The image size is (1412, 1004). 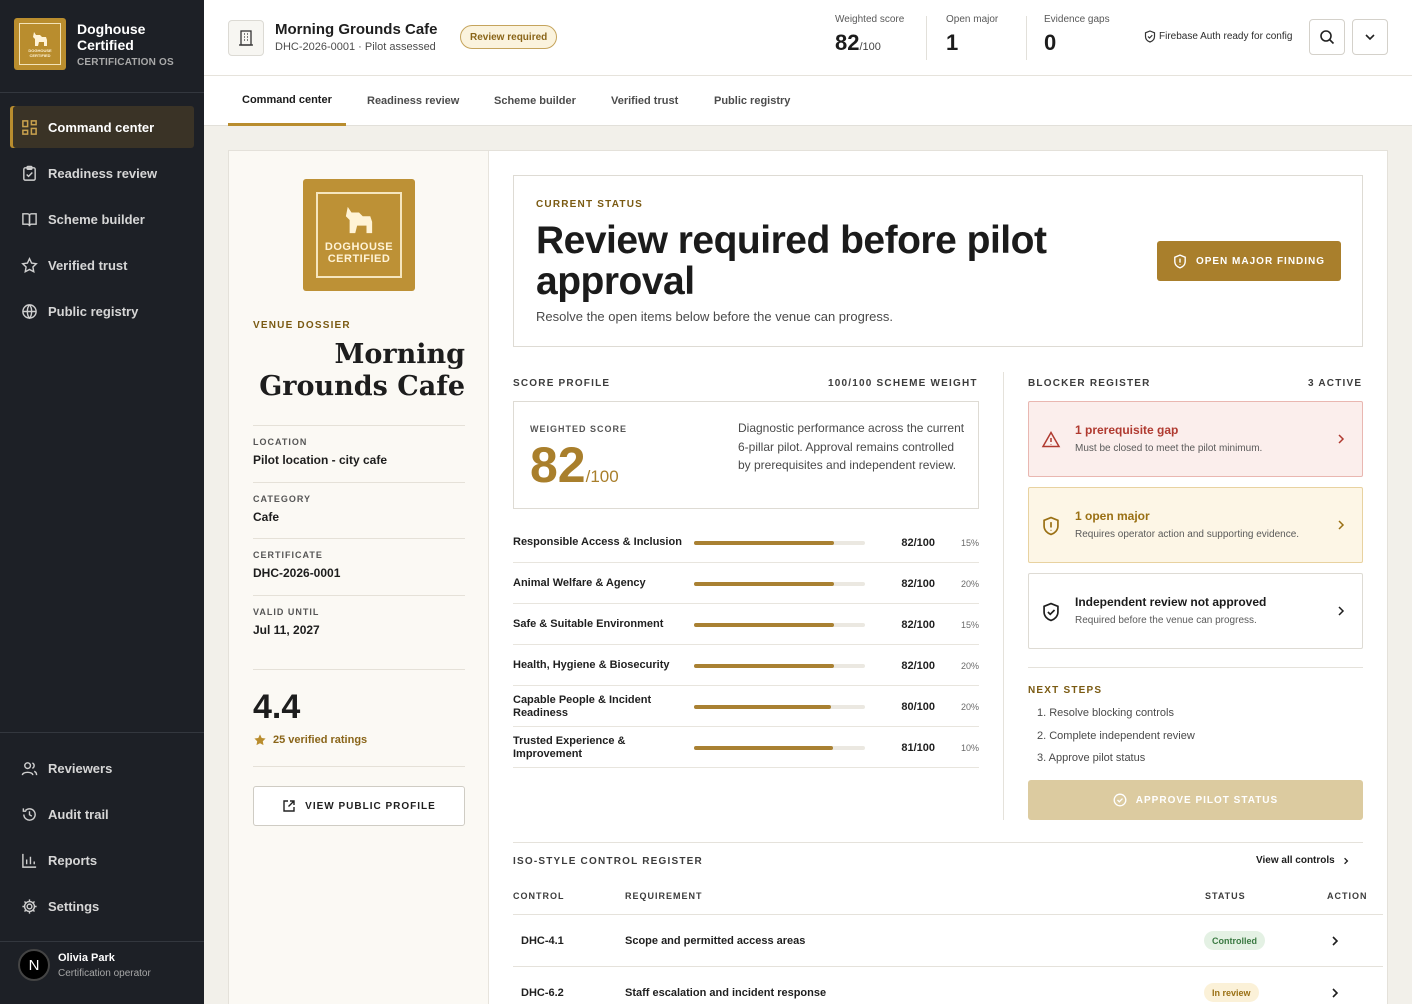 I want to click on user-name: Olivia Park, so click(x=86, y=957).